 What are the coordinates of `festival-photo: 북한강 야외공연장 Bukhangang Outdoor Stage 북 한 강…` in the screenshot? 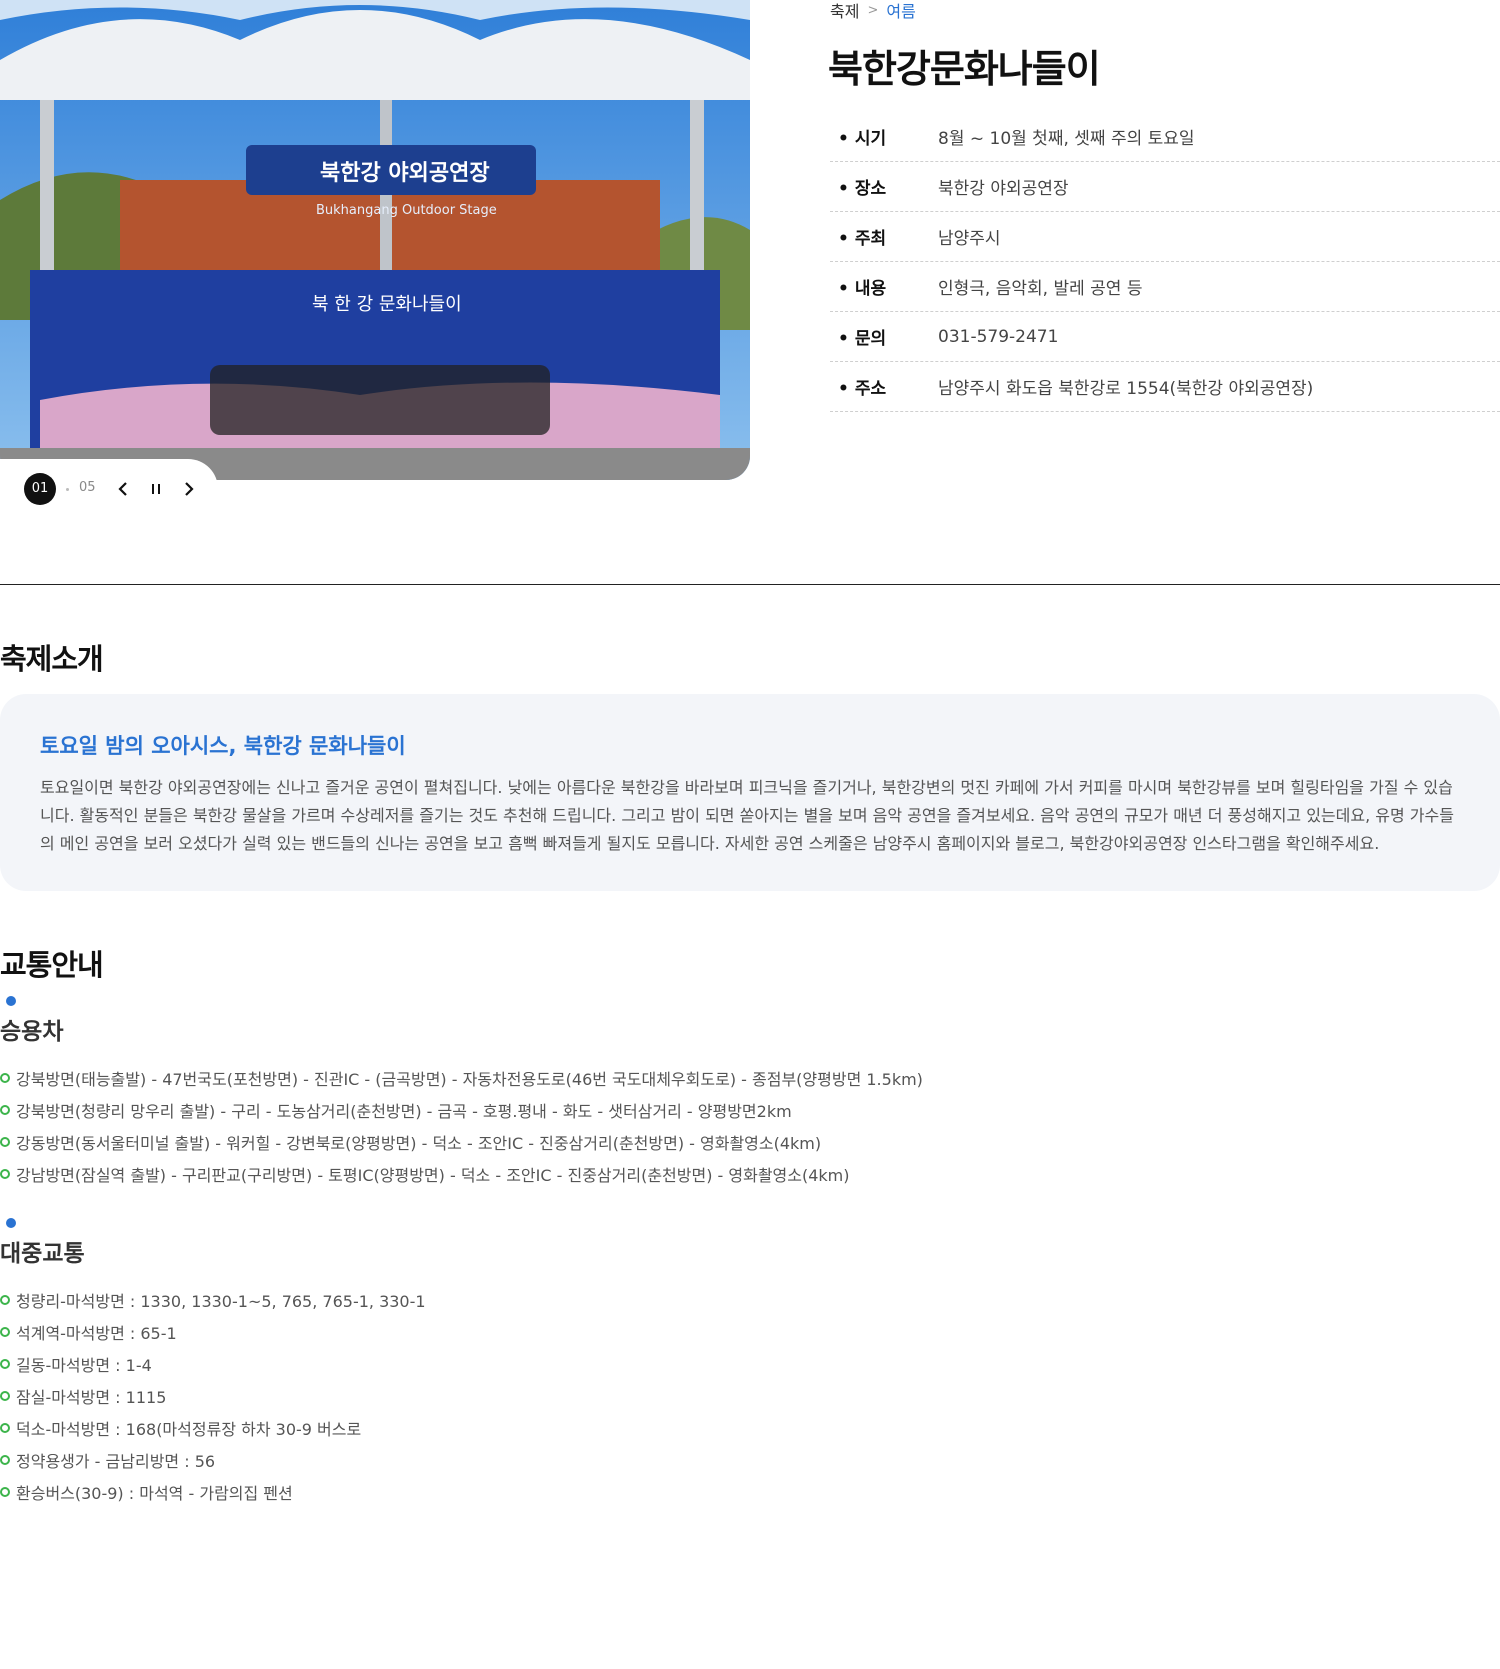 It's located at (375, 240).